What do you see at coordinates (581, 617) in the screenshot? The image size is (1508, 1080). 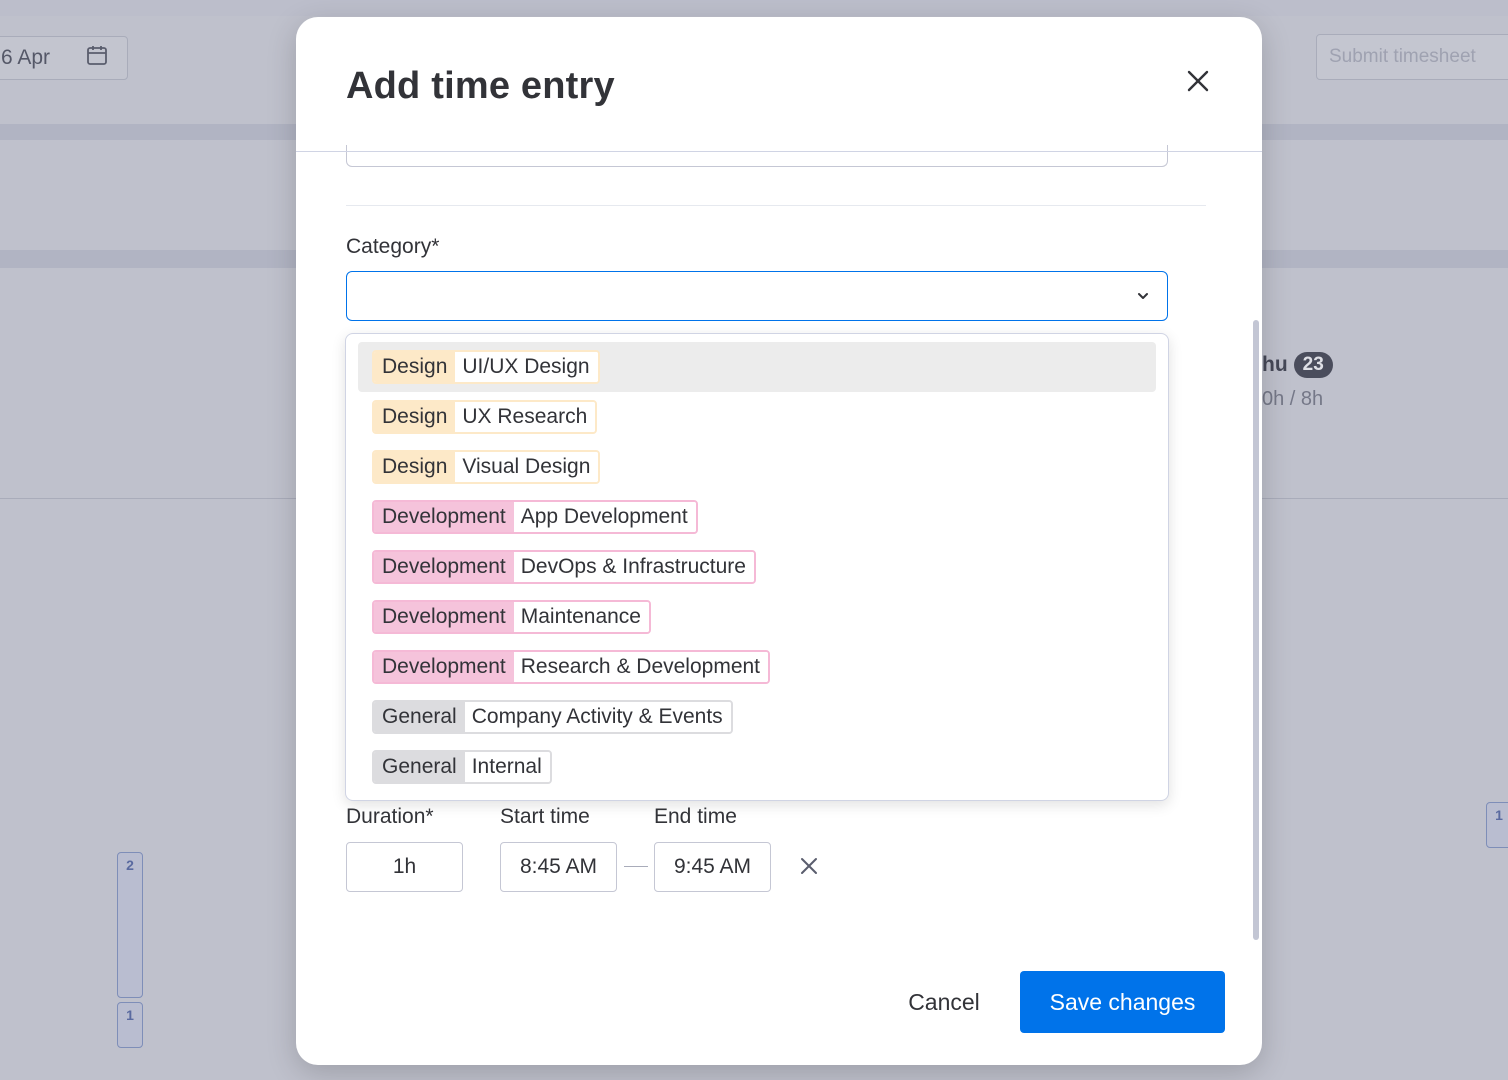 I see `option-subcategory: Maintenance` at bounding box center [581, 617].